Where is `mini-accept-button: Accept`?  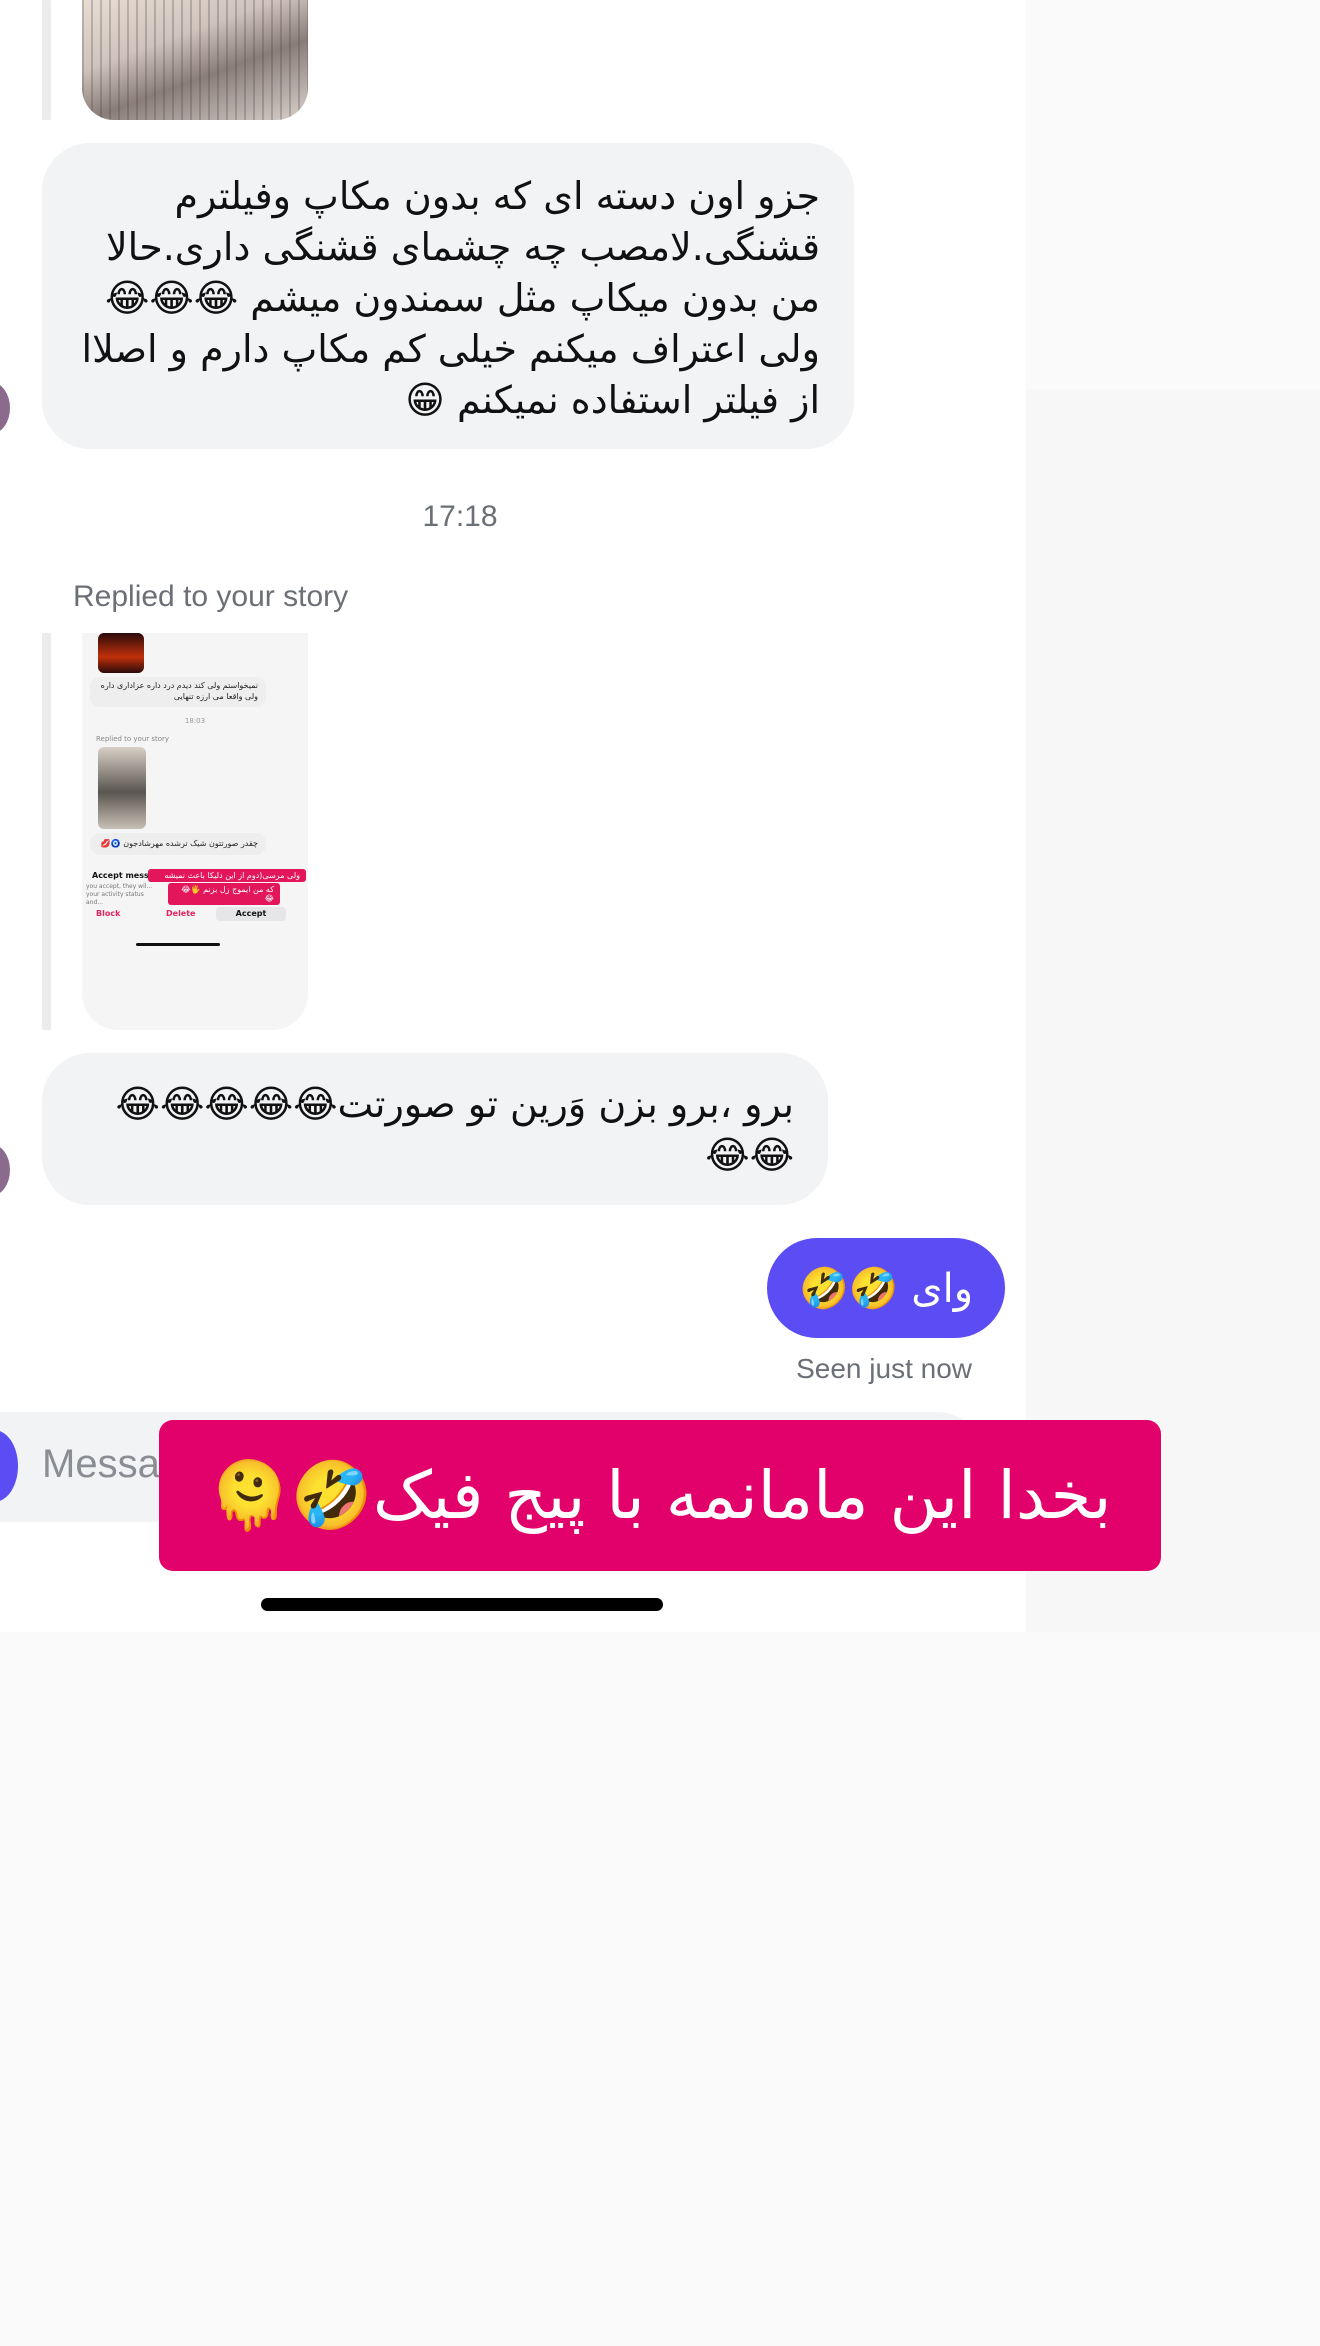
mini-accept-button: Accept is located at coordinates (251, 914).